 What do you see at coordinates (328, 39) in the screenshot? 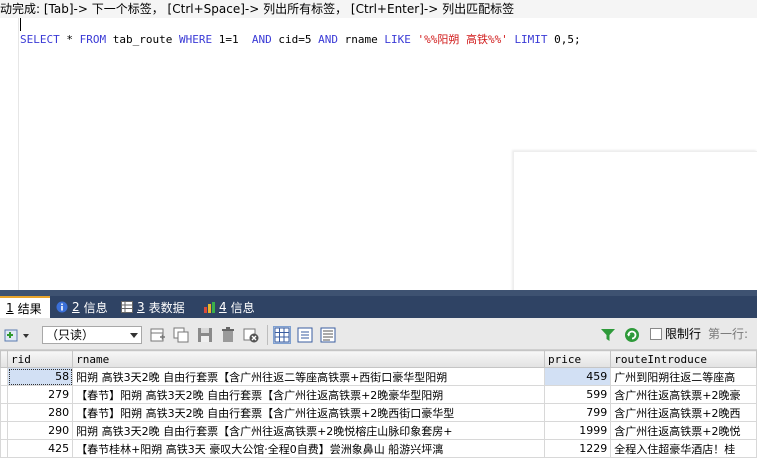
I see `sql-keyword-and-2: AND` at bounding box center [328, 39].